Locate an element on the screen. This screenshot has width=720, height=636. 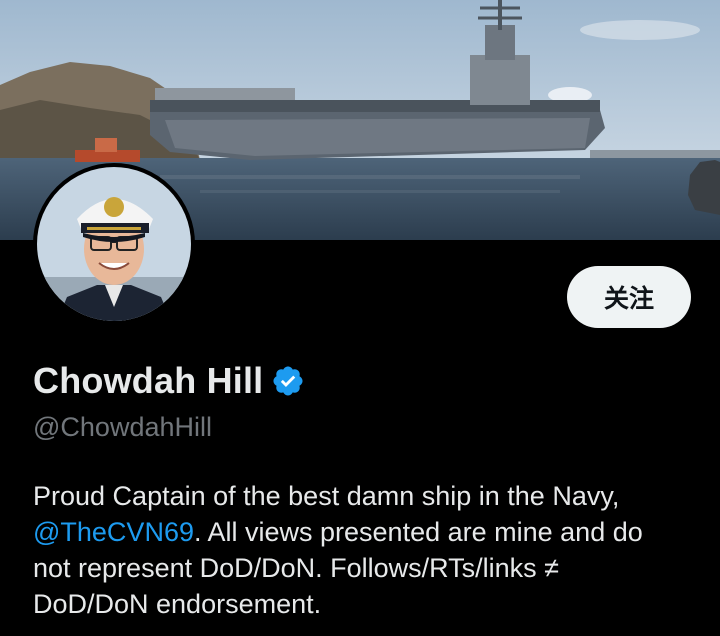
mention-link: @TheCVN69 is located at coordinates (113, 532).